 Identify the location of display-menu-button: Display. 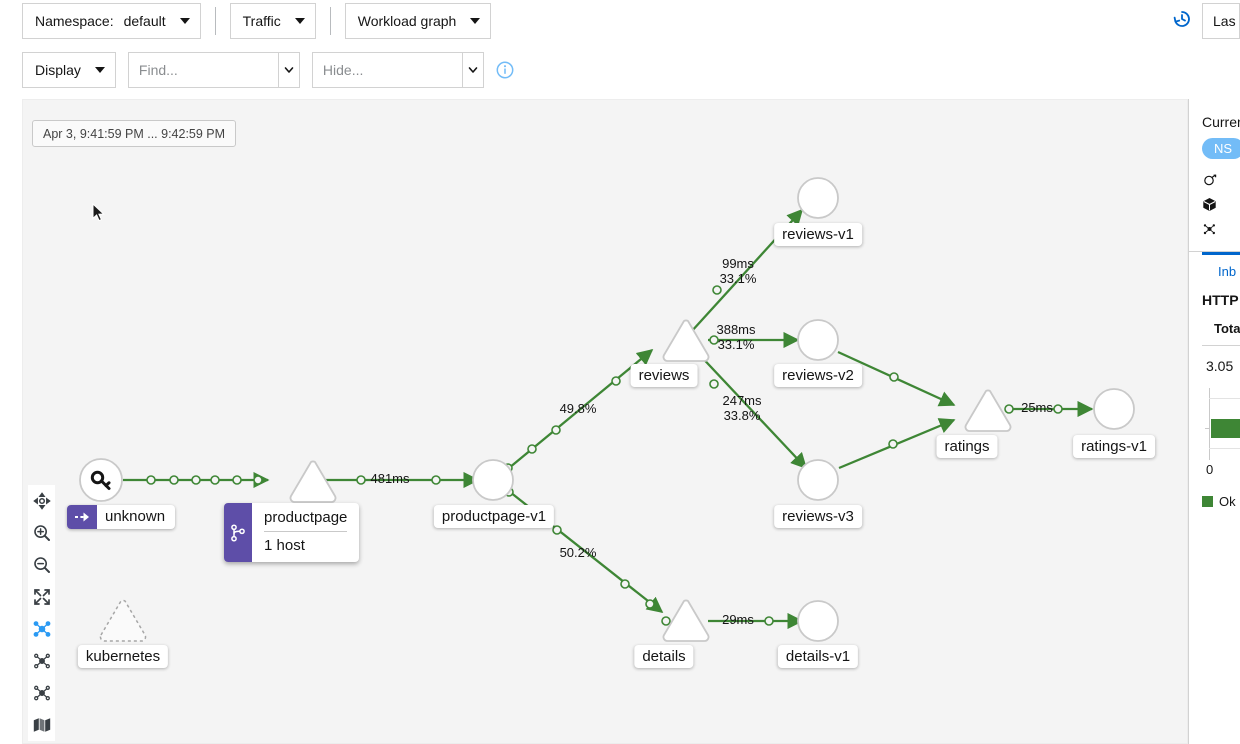
(69, 70).